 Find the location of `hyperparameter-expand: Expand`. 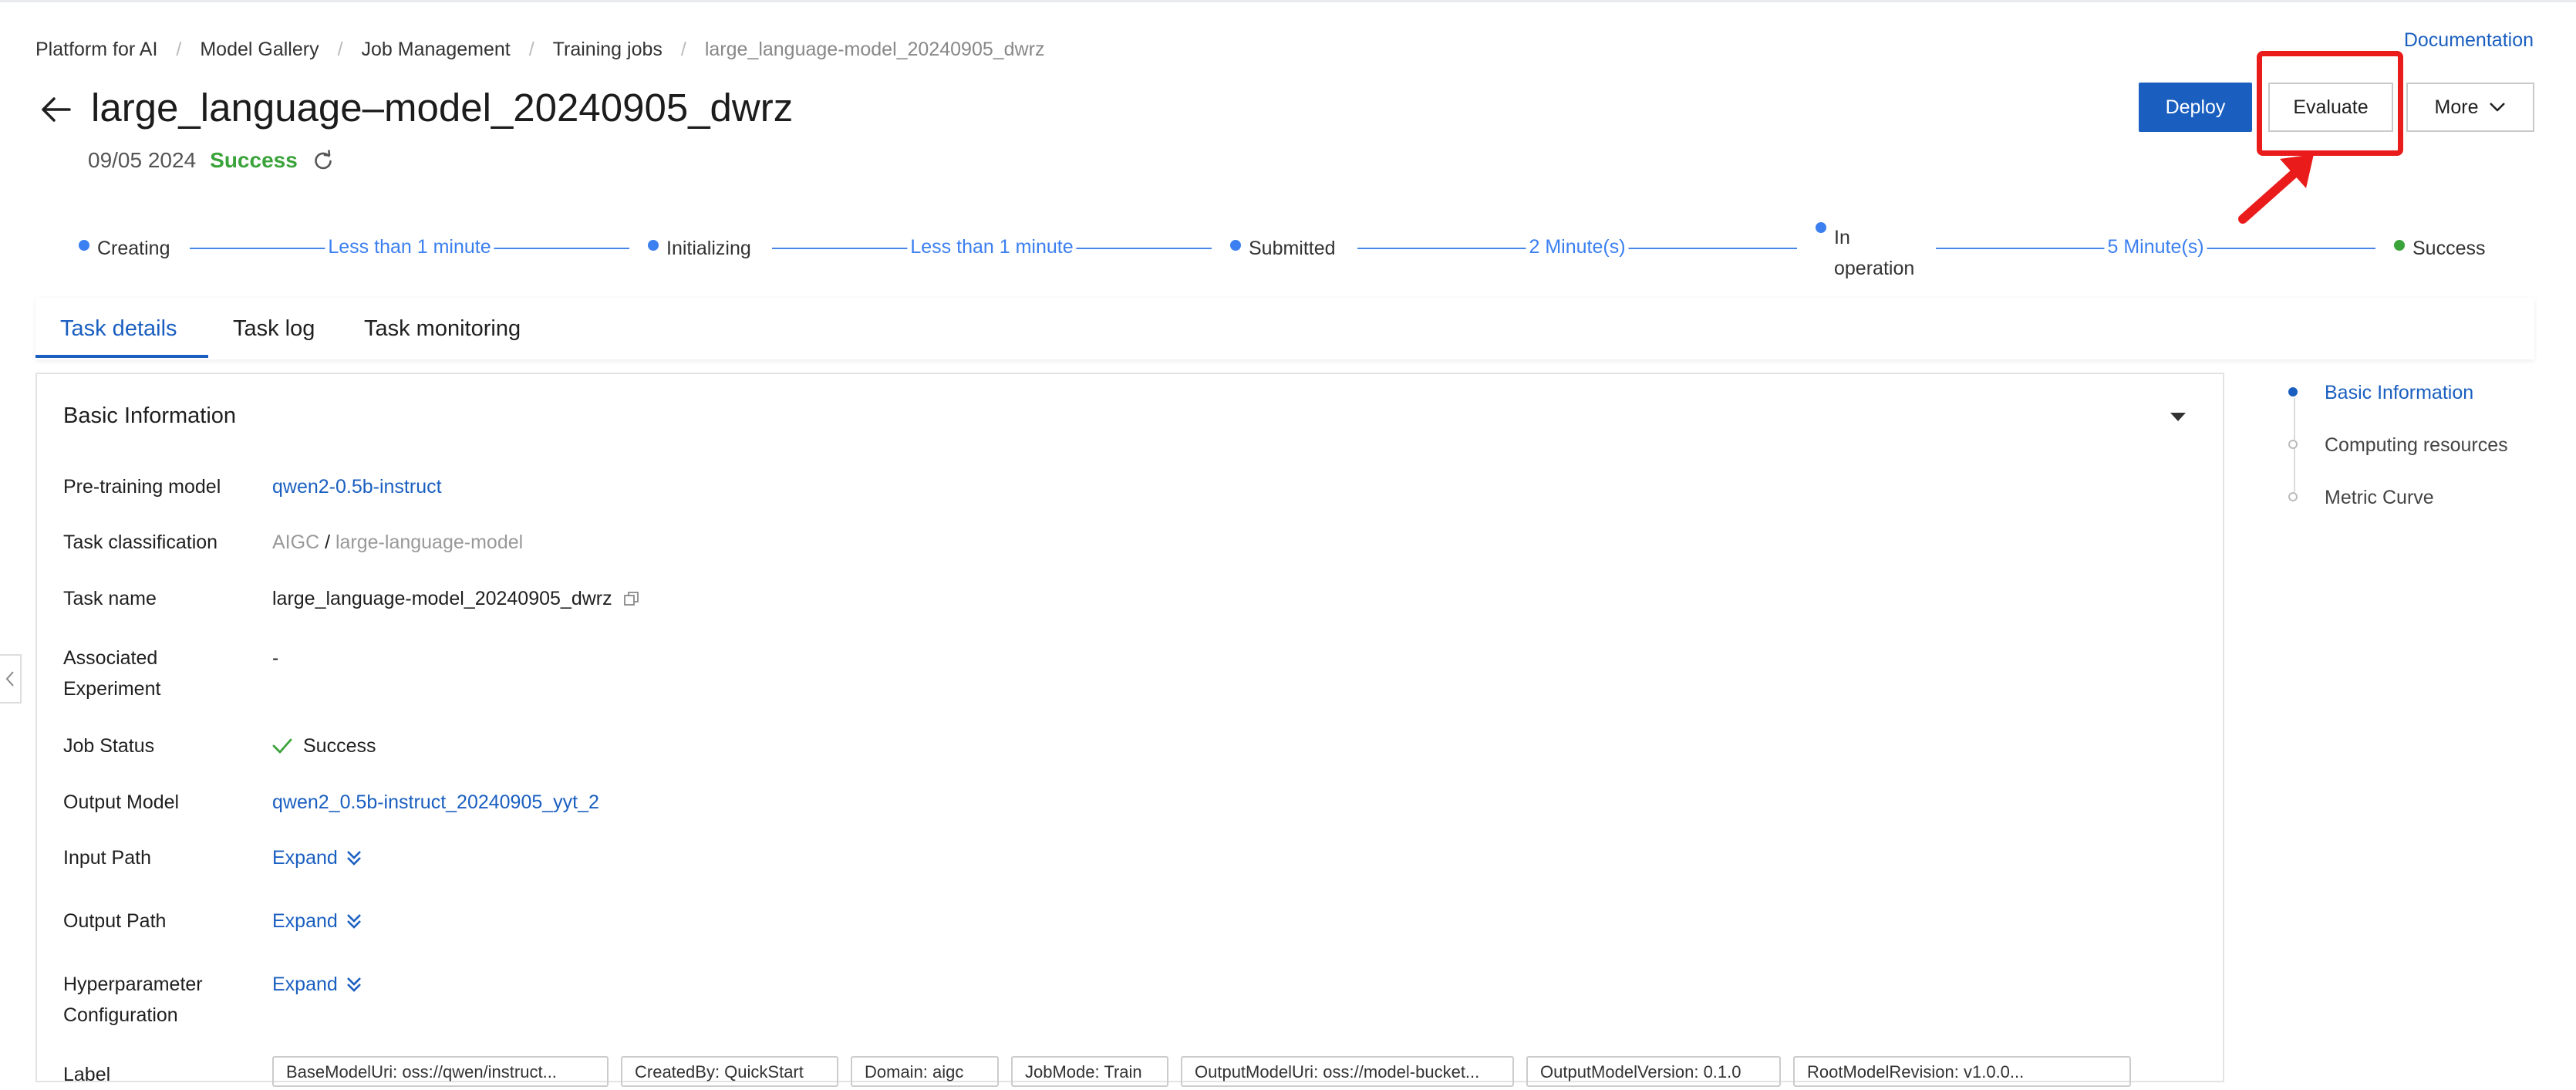

hyperparameter-expand: Expand is located at coordinates (317, 984).